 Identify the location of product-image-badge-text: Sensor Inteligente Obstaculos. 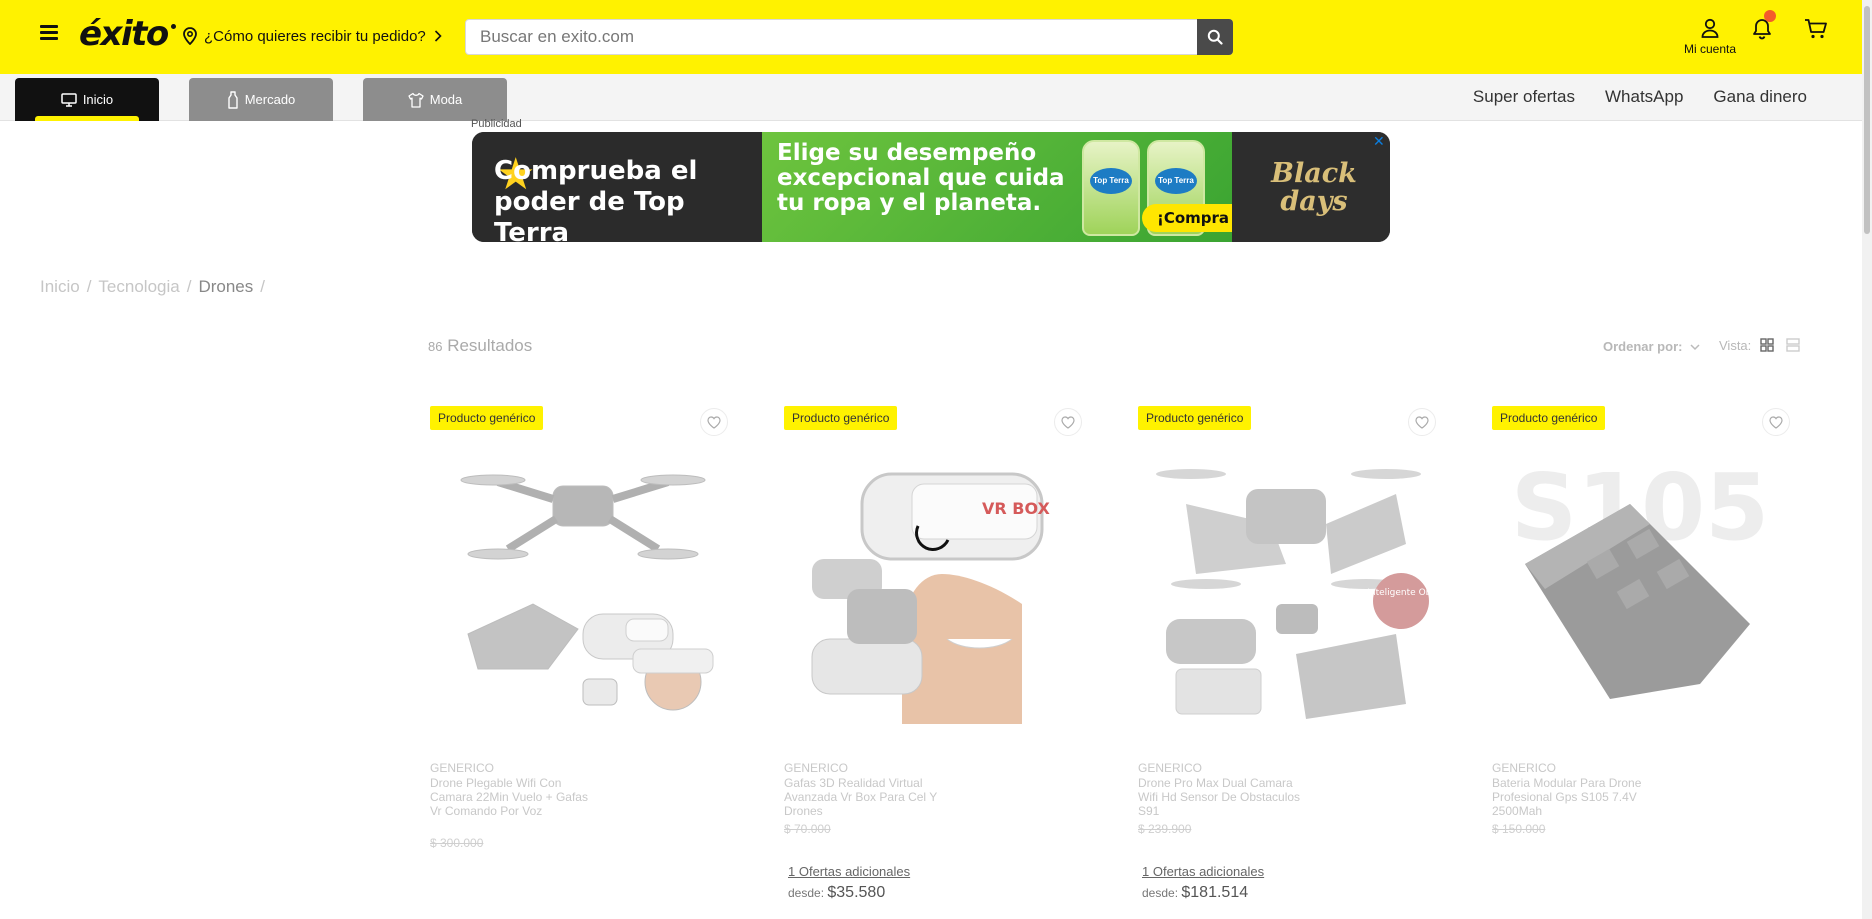
(1385, 593).